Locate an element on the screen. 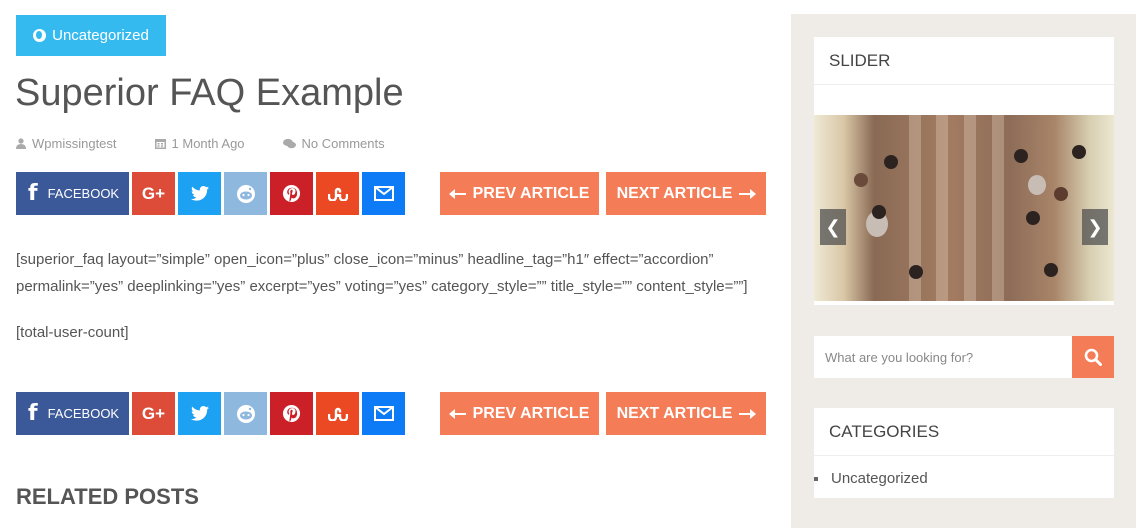  chevron-right-icon: ❯ is located at coordinates (1095, 226).